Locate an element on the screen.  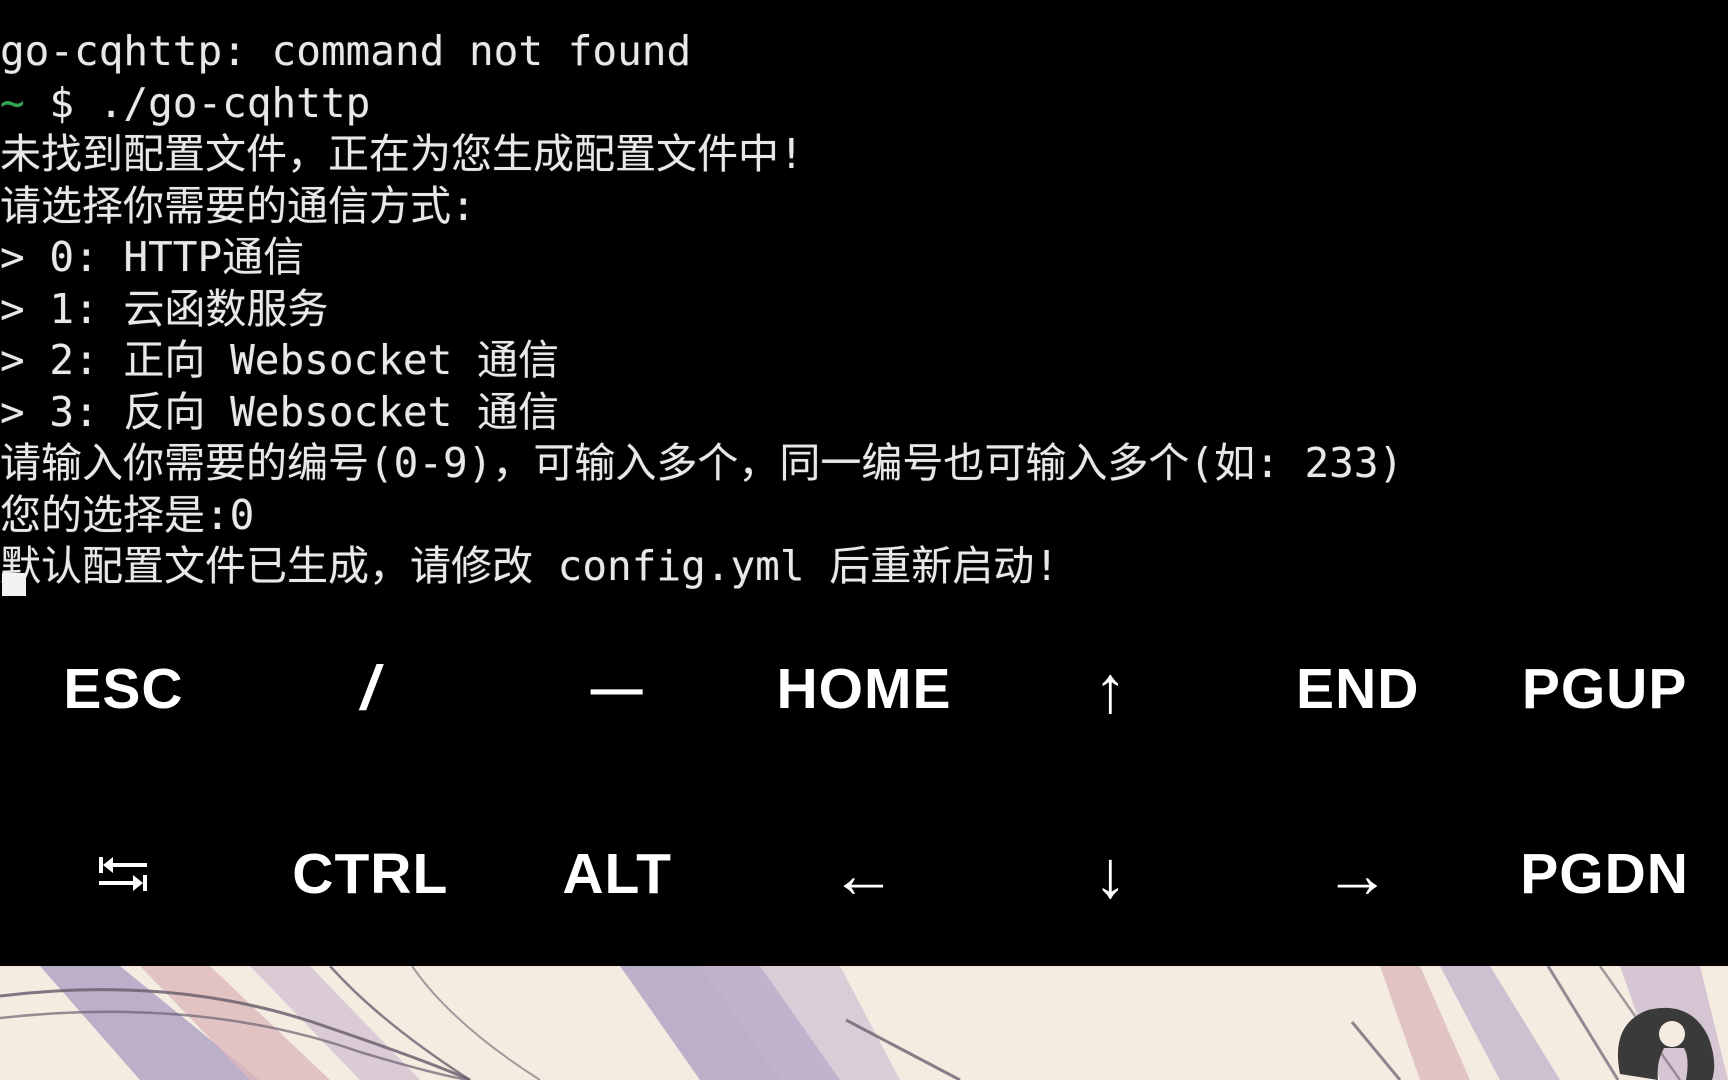
key-ctrl: CTRL is located at coordinates (370, 873).